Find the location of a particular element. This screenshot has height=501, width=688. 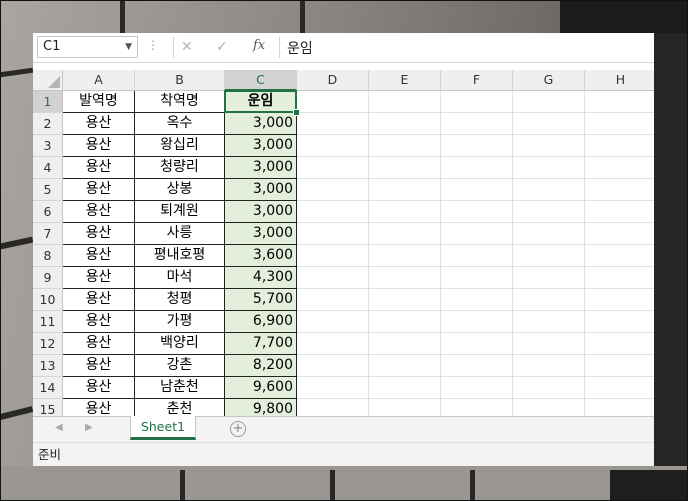

cancel-icon: ✕ is located at coordinates (187, 47).